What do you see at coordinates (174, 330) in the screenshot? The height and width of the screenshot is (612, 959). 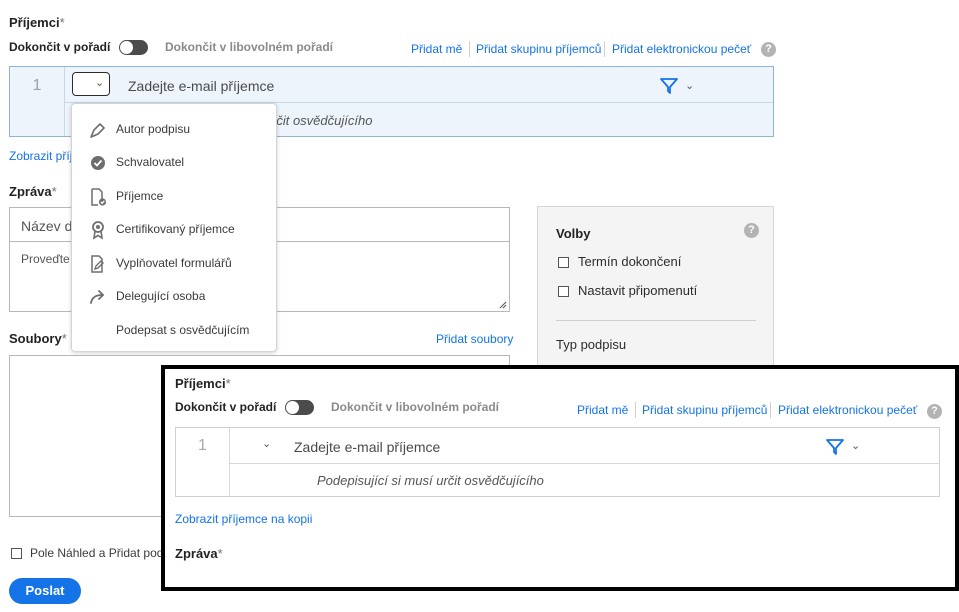 I see `menu-item-sign-with-witness: Podepsat s osvědčujícím` at bounding box center [174, 330].